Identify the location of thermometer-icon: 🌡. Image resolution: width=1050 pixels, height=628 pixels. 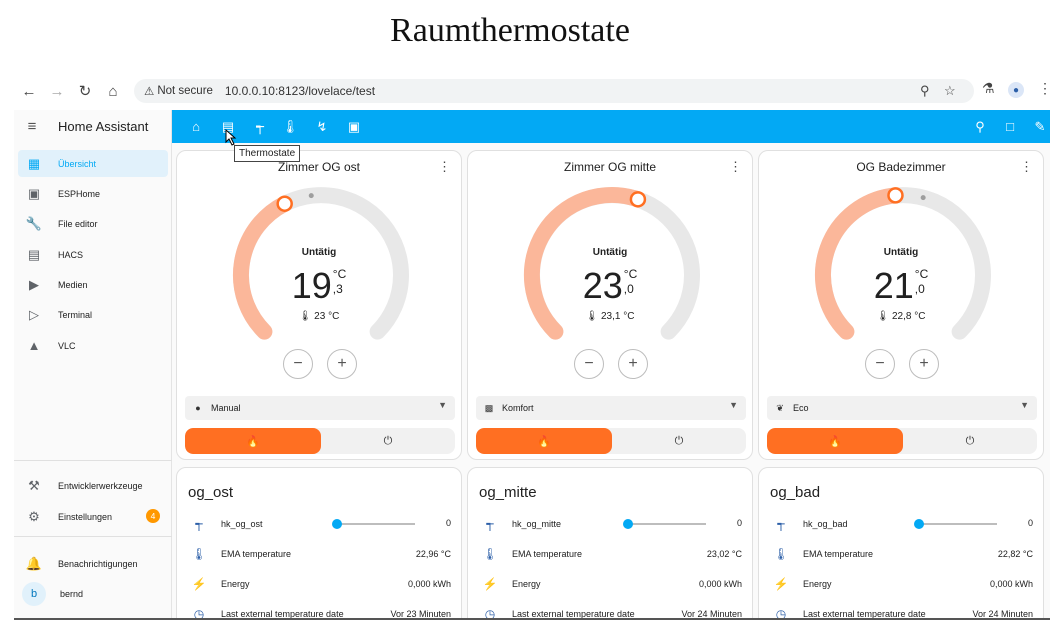
(781, 554).